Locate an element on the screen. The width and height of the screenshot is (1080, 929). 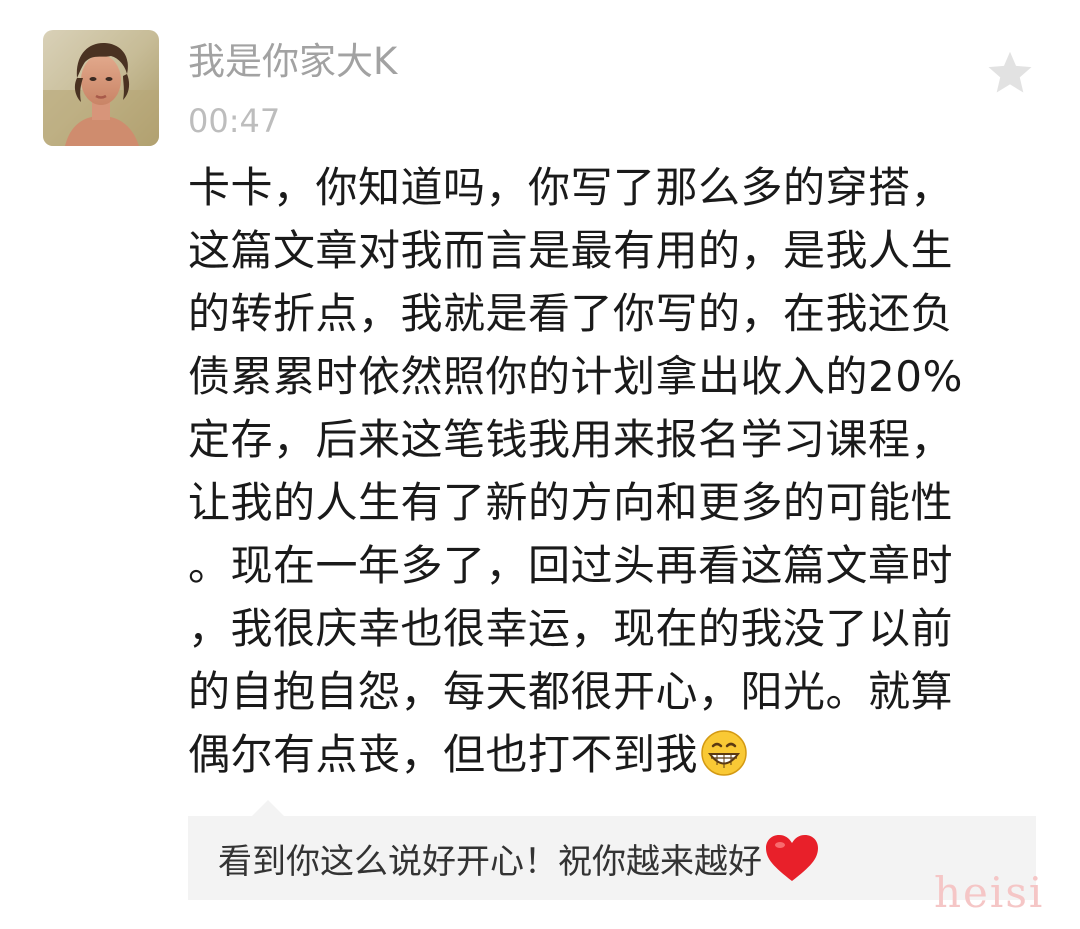
reply-text-row: 看到你这么说好开心！祝你越来越好 is located at coordinates (519, 858).